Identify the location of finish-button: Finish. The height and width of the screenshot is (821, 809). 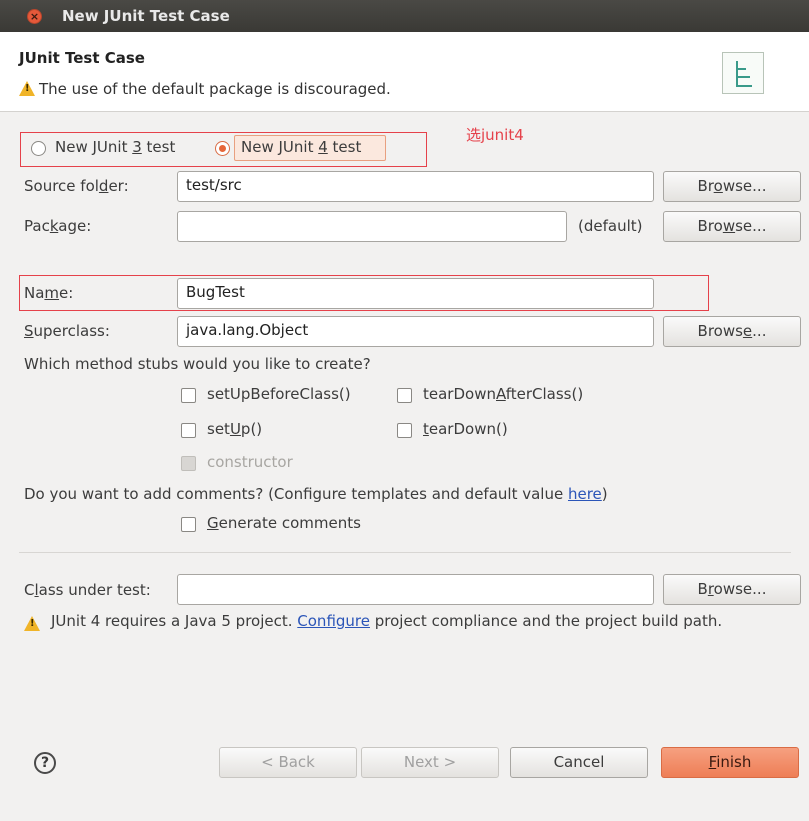
(730, 762).